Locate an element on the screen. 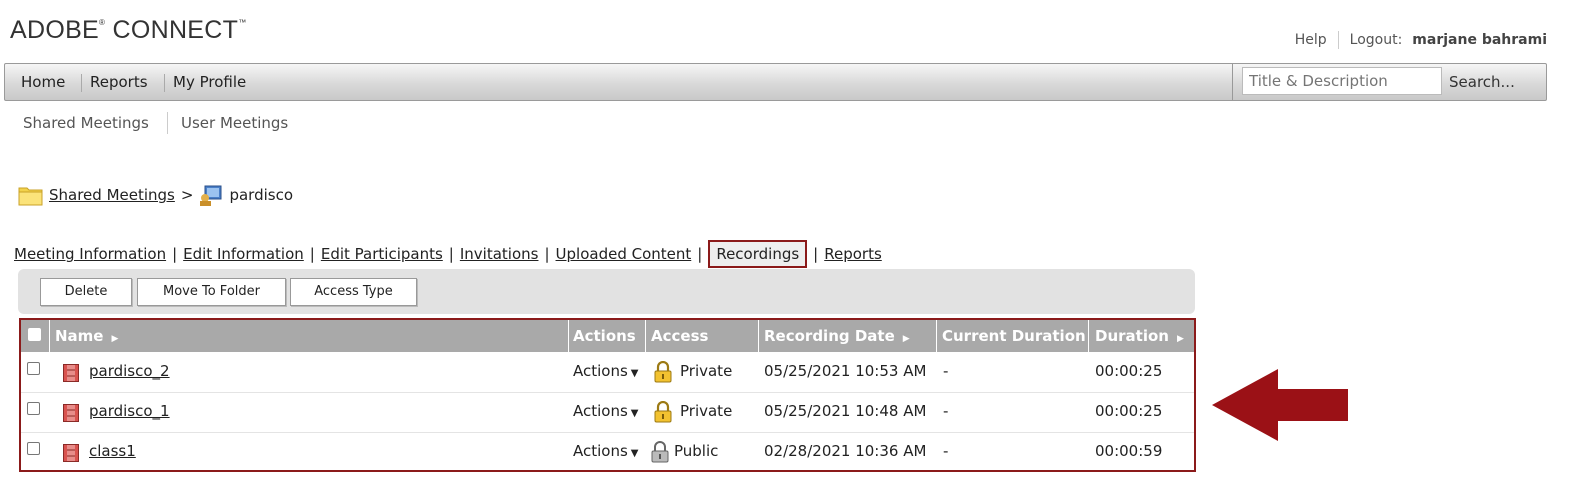  tab-edit-information: Edit Information is located at coordinates (243, 254).